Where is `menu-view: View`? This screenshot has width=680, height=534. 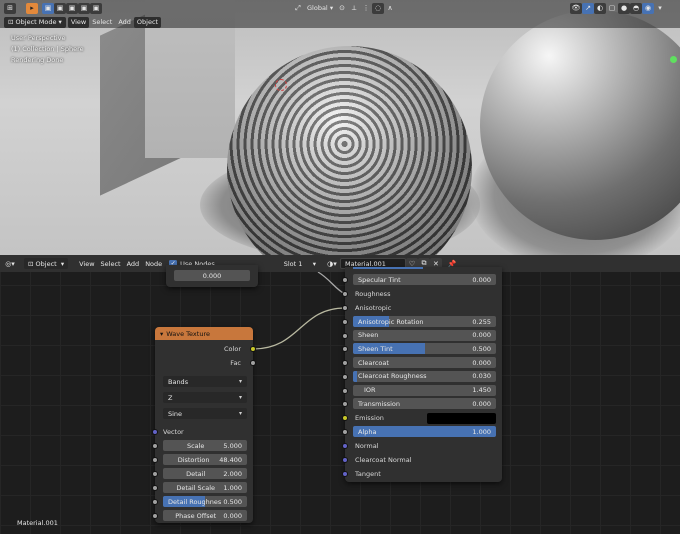 menu-view: View is located at coordinates (78, 22).